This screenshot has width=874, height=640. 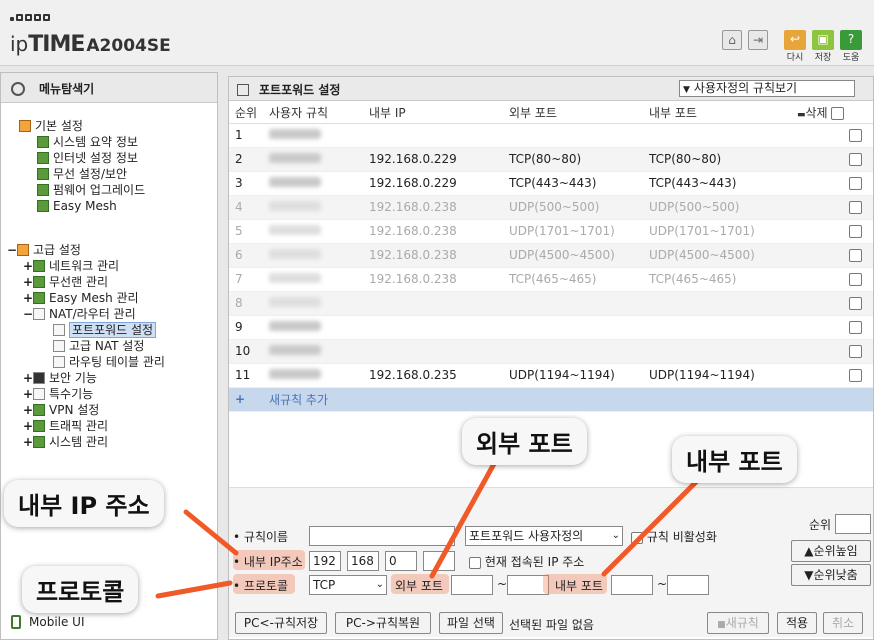 What do you see at coordinates (348, 585) in the screenshot?
I see `protocol-select: TCP ⌄` at bounding box center [348, 585].